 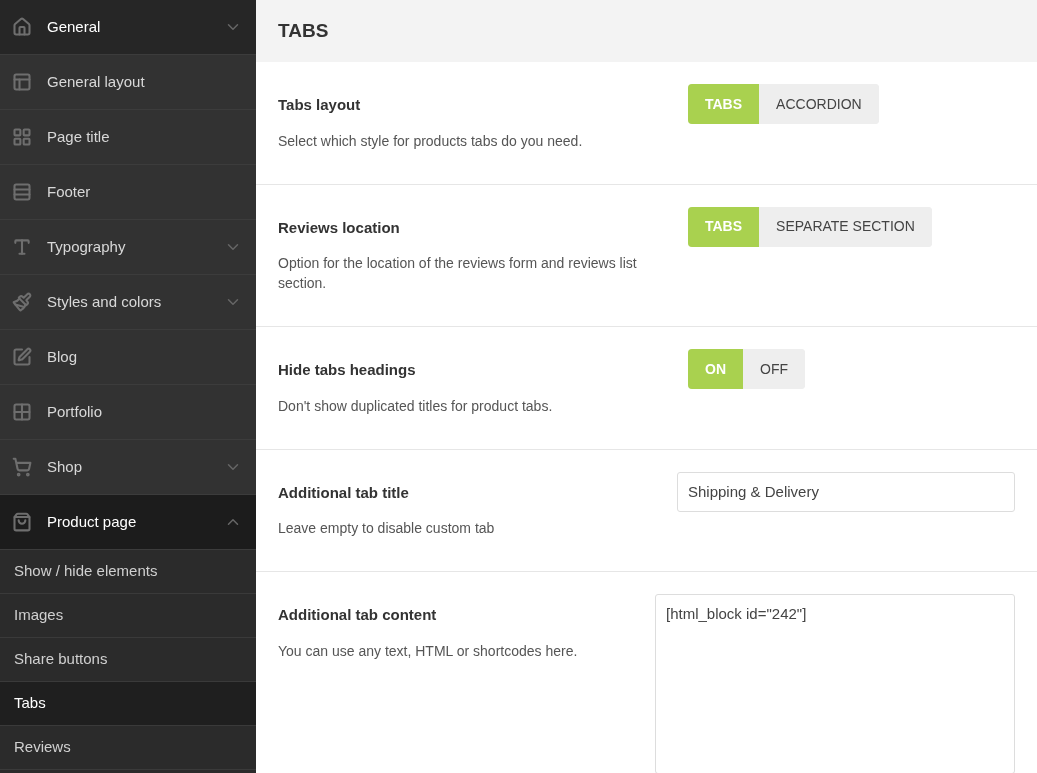 I want to click on text-field: Shipping & Delivery, so click(x=846, y=491).